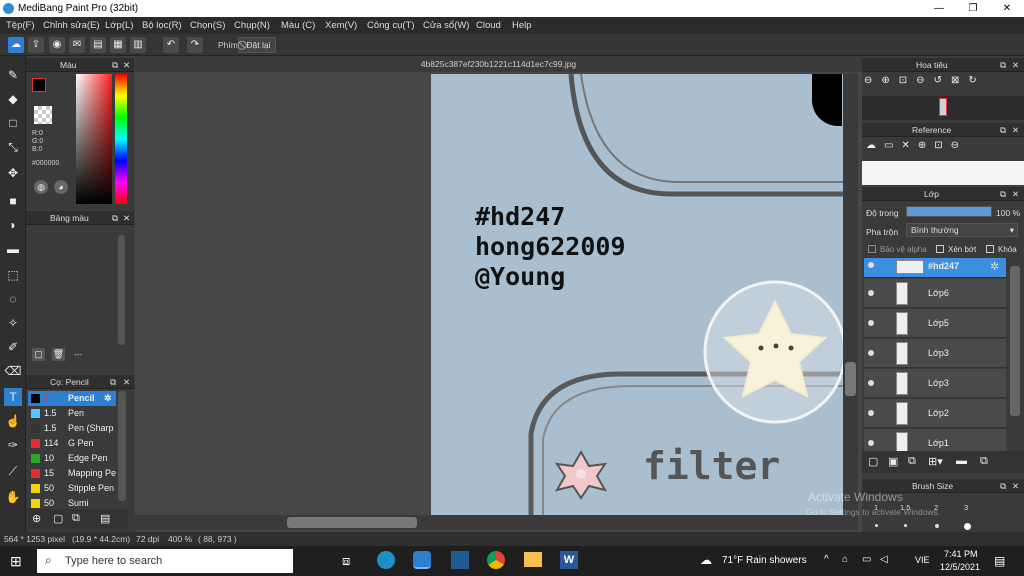 The width and height of the screenshot is (1024, 576). What do you see at coordinates (13, 75) in the screenshot?
I see `brush-tool-icon: ✎` at bounding box center [13, 75].